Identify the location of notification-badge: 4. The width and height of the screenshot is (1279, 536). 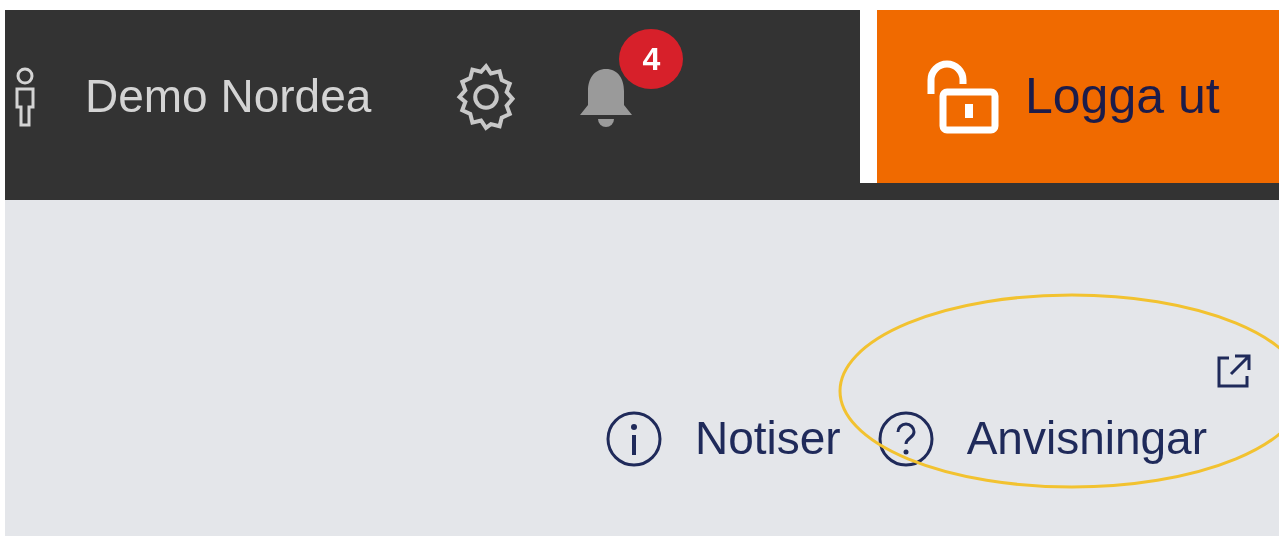
(651, 58).